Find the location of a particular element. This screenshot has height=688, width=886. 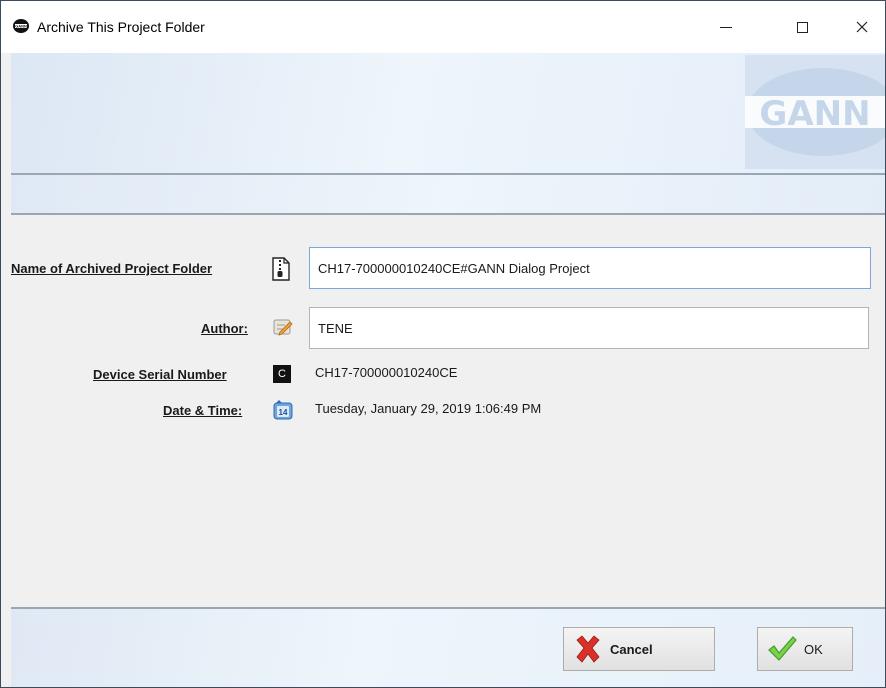

cancel-x-icon is located at coordinates (588, 649).